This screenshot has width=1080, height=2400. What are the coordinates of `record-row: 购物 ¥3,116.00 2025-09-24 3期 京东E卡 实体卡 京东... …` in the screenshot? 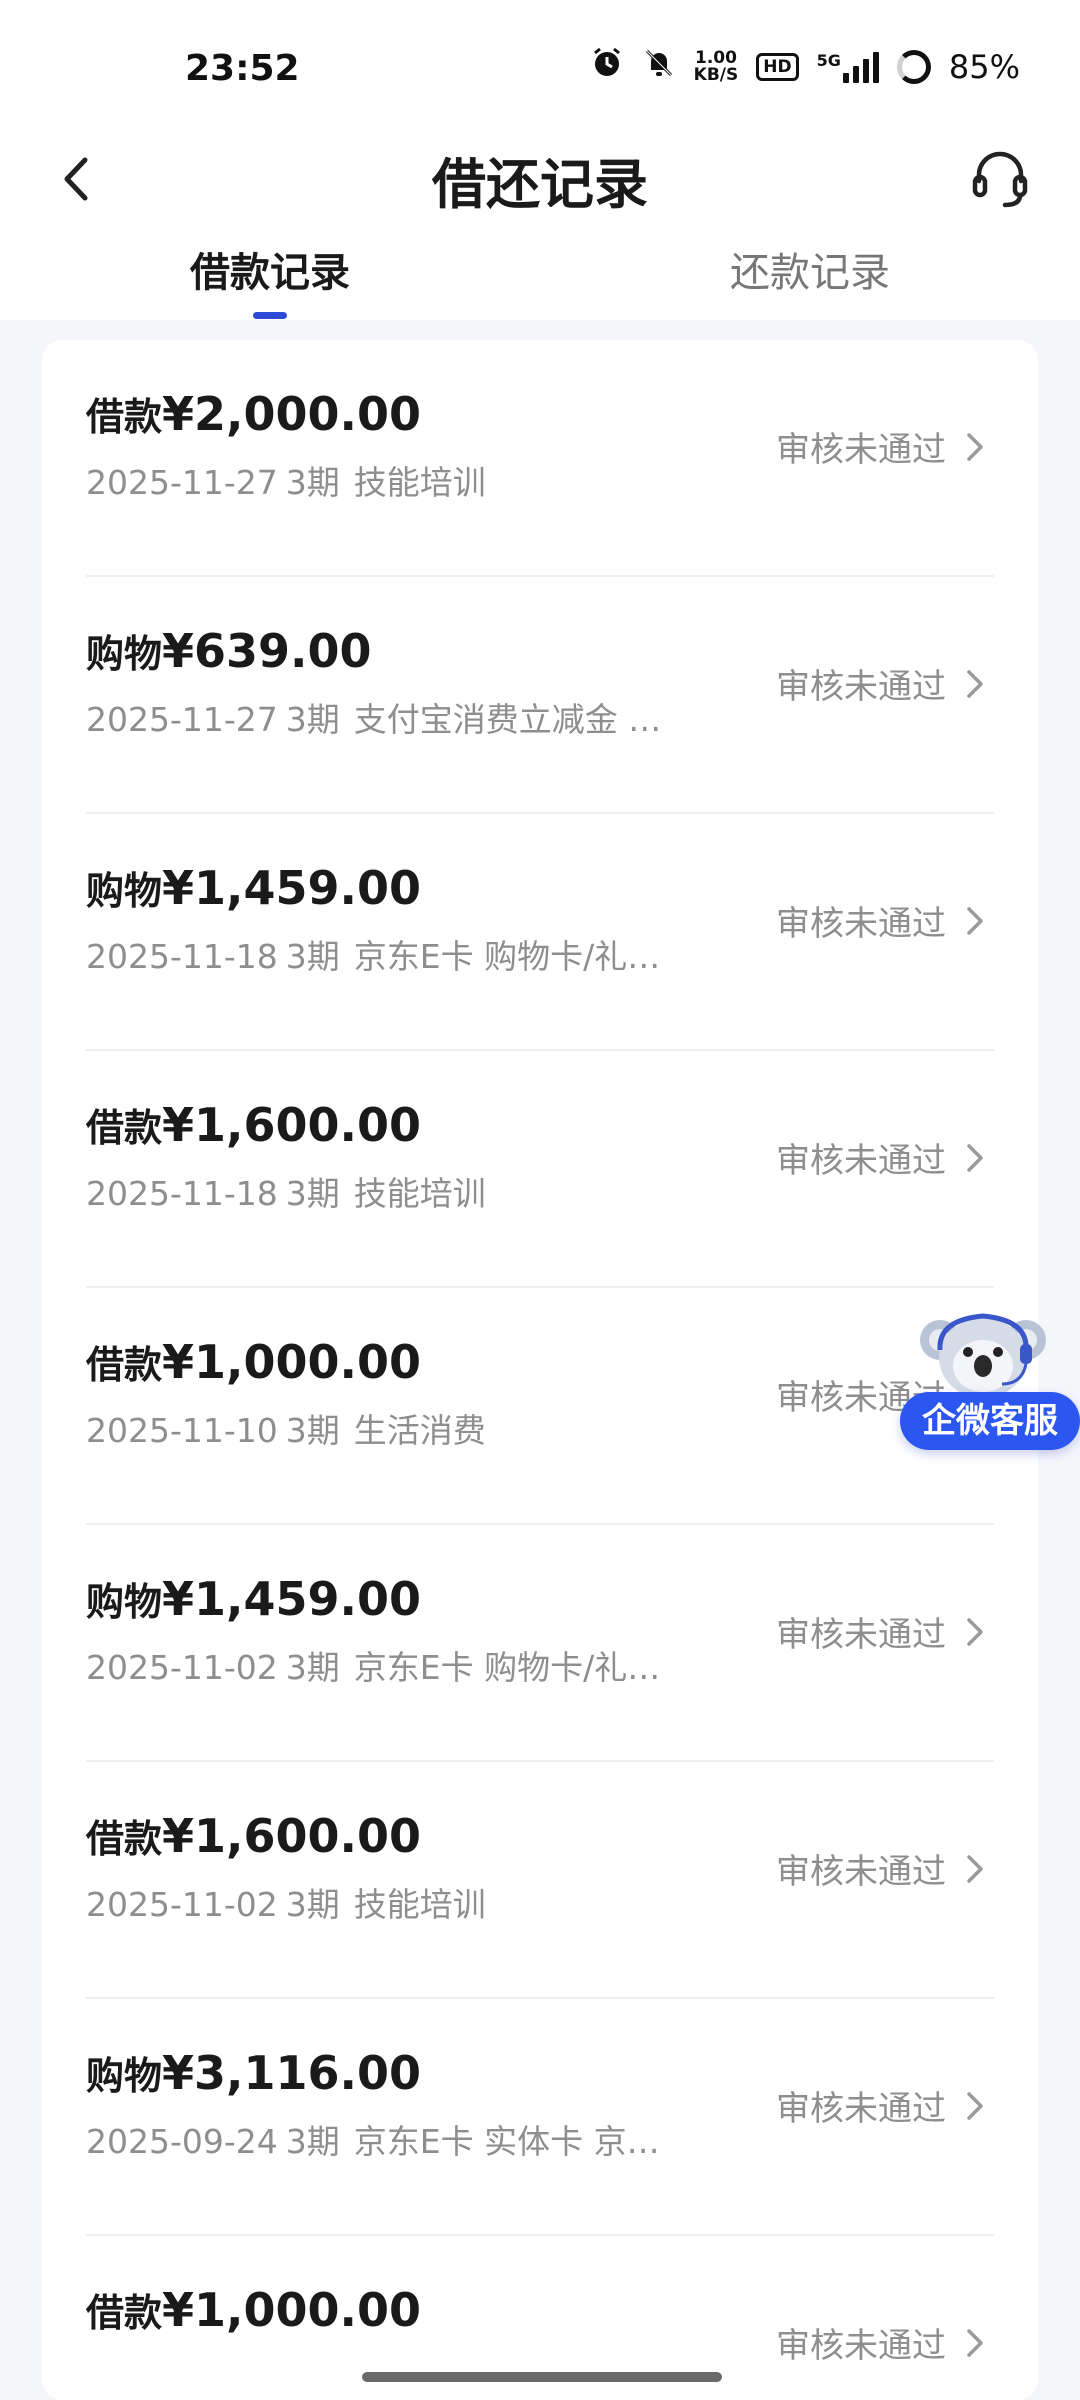 It's located at (540, 2117).